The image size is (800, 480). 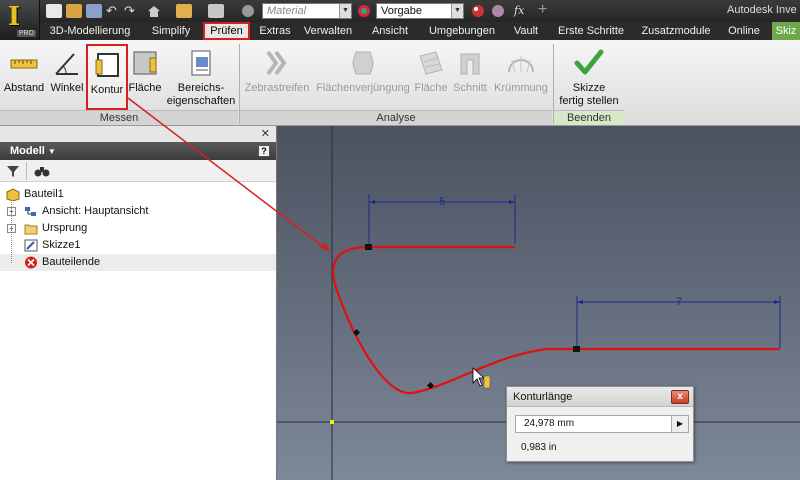 I want to click on flaechenverjuengung-button: Flächenverjüngung, so click(x=363, y=77).